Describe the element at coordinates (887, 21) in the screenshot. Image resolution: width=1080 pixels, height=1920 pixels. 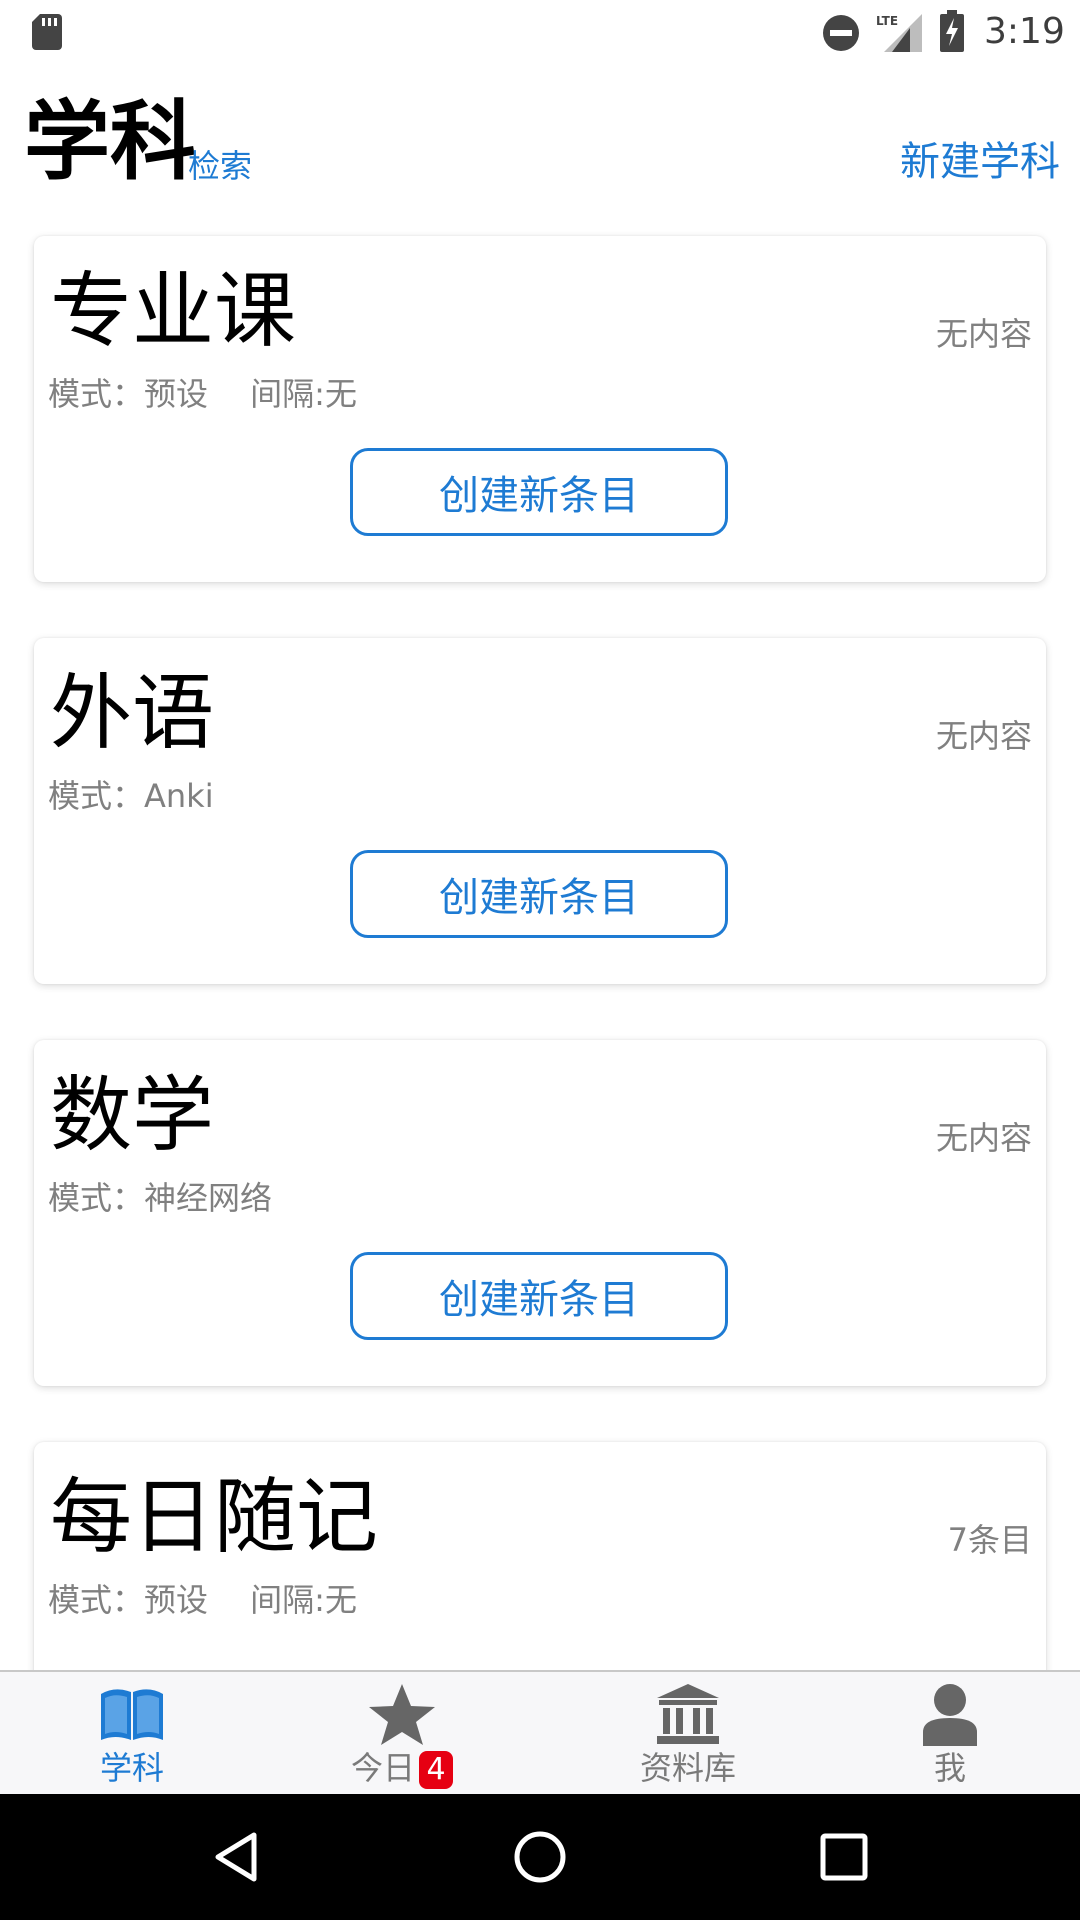
I see `svg-text: LTE` at that location.